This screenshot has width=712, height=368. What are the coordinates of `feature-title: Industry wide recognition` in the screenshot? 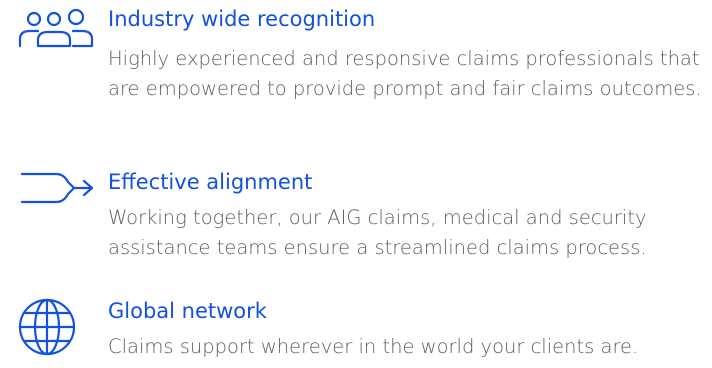 It's located at (242, 19).